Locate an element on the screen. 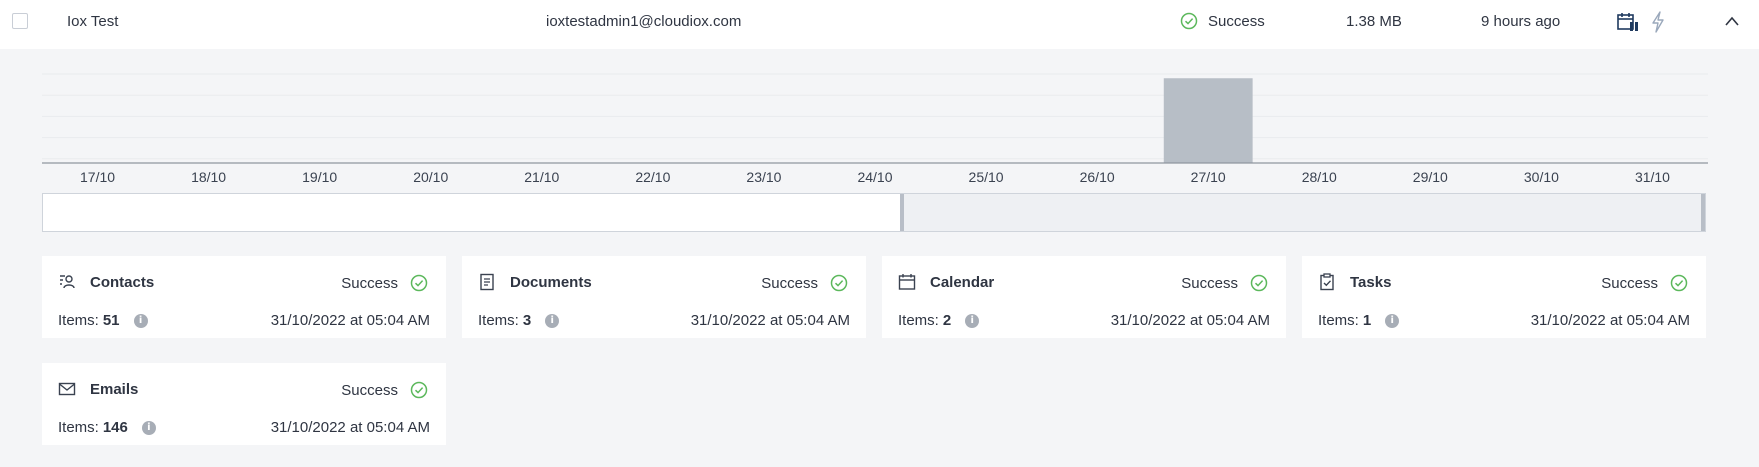 This screenshot has width=1759, height=467. email-icon is located at coordinates (67, 389).